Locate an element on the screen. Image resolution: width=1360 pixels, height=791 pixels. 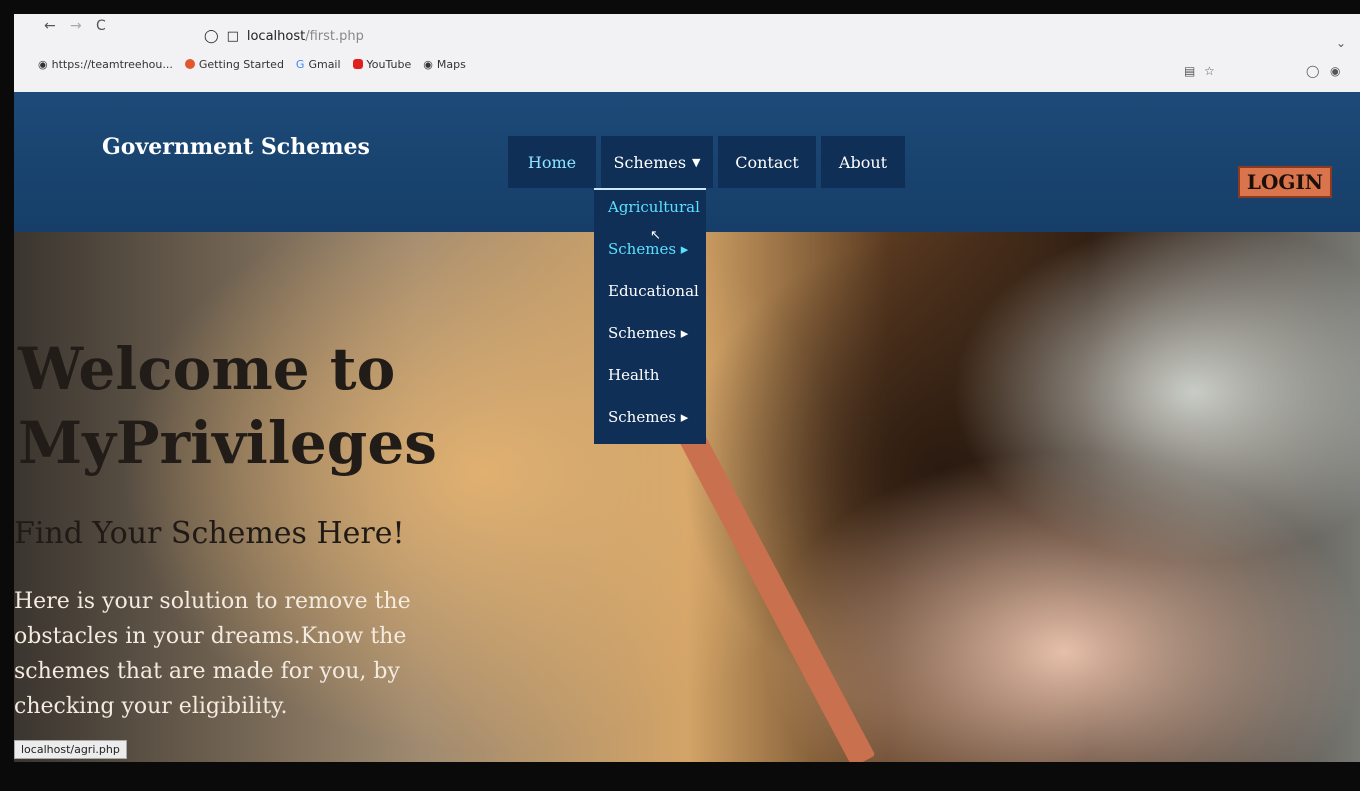
dropdown-item-educational-schemes: Schemes ▸ is located at coordinates (648, 333).